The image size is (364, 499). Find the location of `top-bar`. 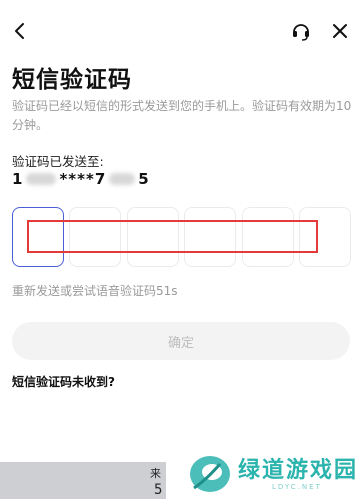

top-bar is located at coordinates (182, 30).